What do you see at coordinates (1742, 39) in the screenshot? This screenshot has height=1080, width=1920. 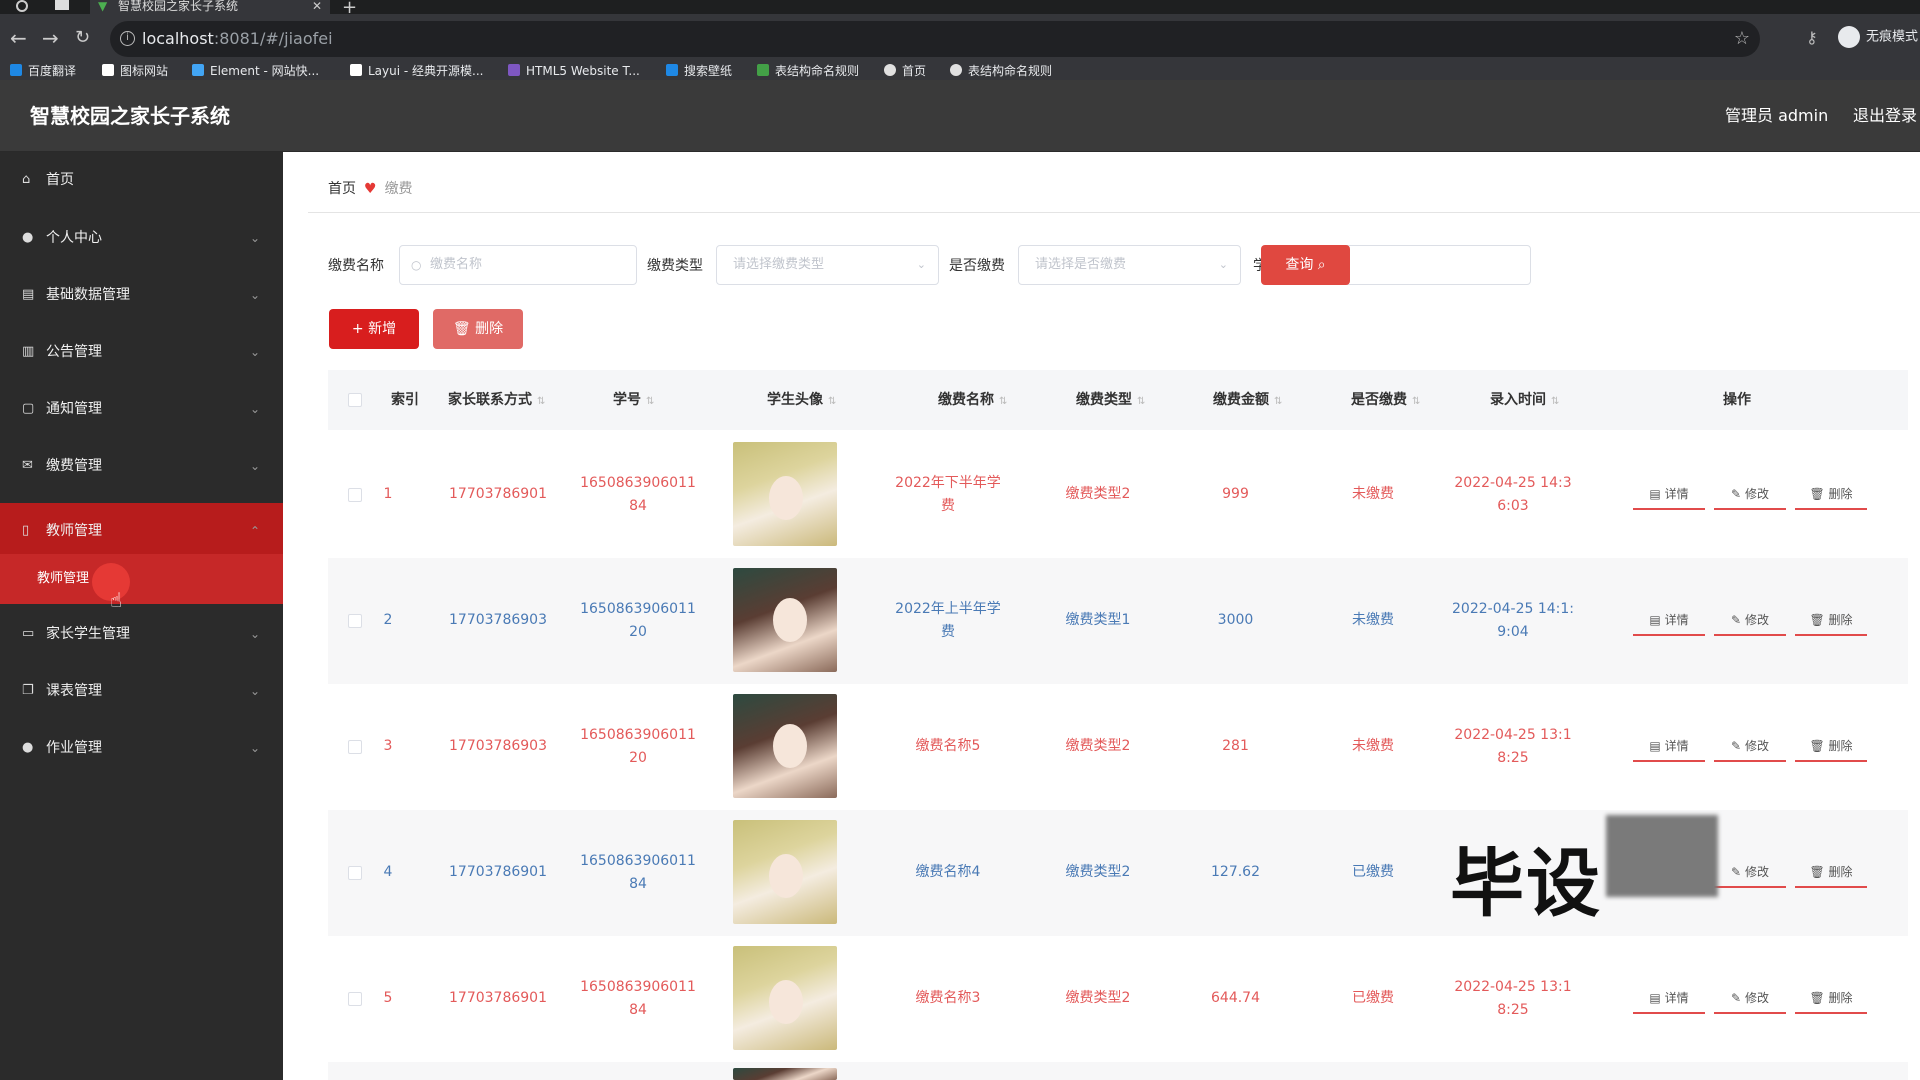 I see `bookmark-star-icon: ☆` at bounding box center [1742, 39].